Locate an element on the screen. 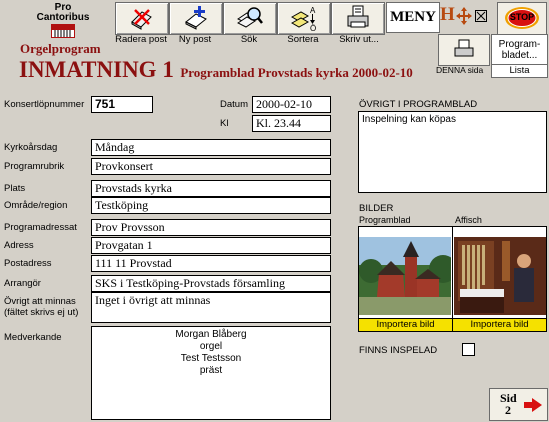  bilder-label: BILDER is located at coordinates (376, 208).